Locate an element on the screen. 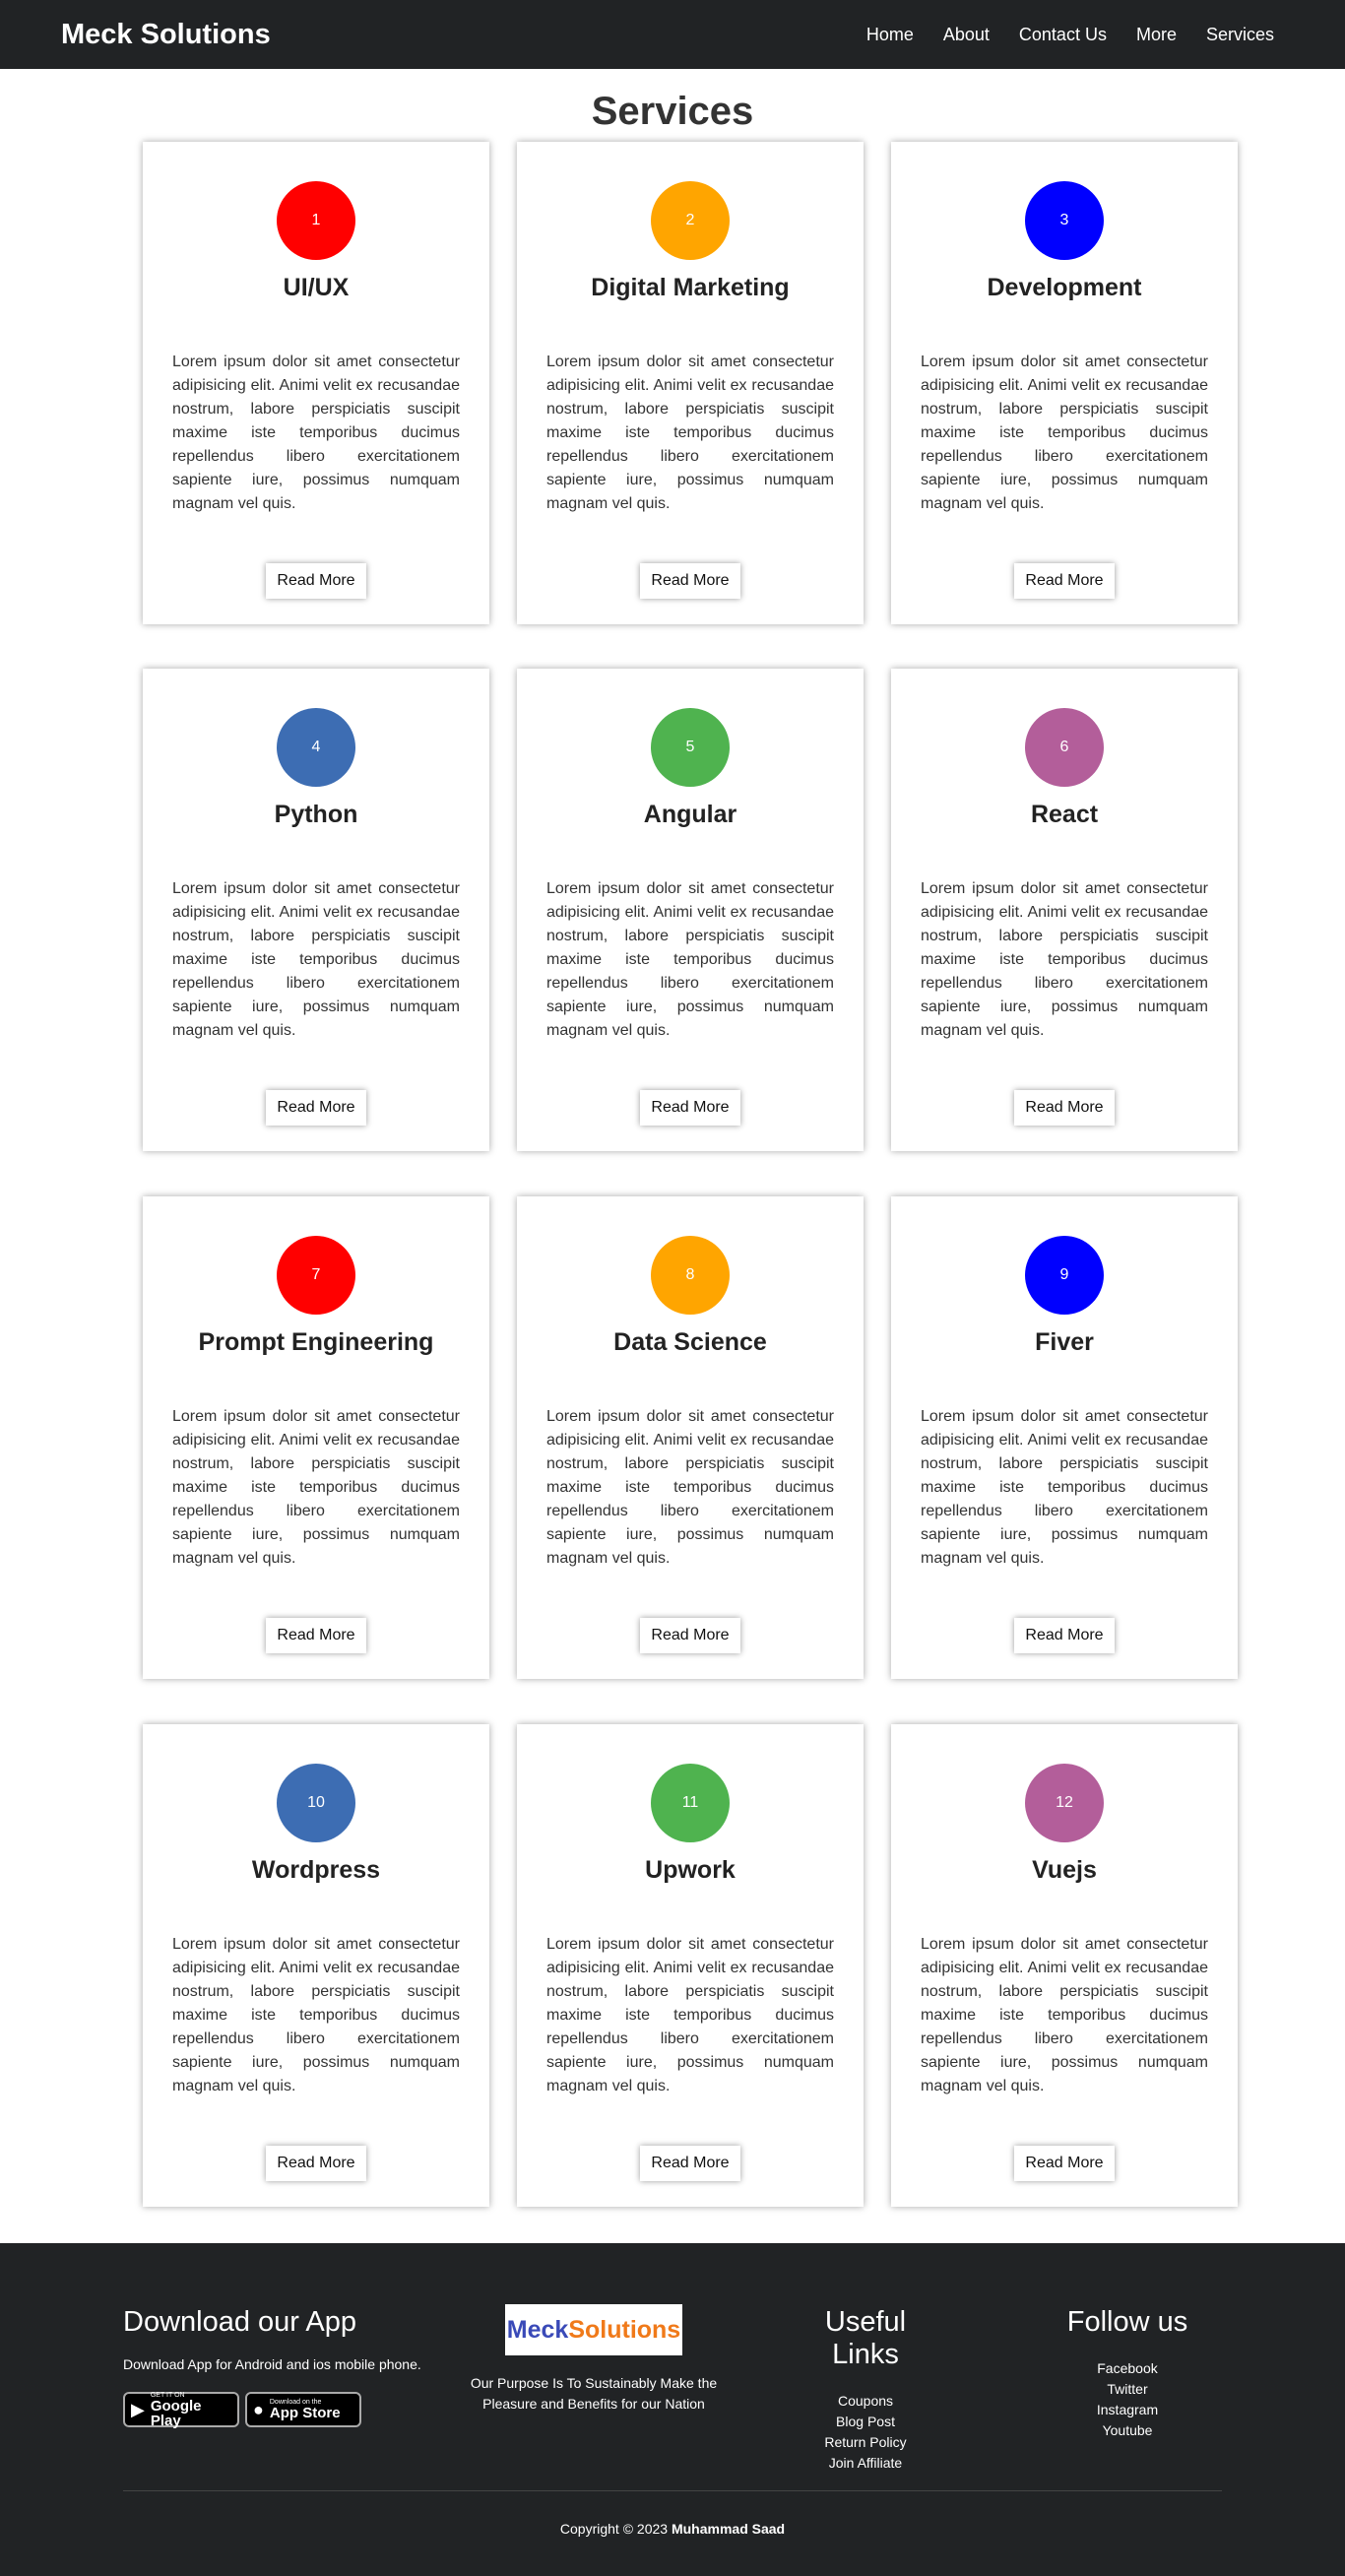  app-store-label: App Store is located at coordinates (305, 2413).